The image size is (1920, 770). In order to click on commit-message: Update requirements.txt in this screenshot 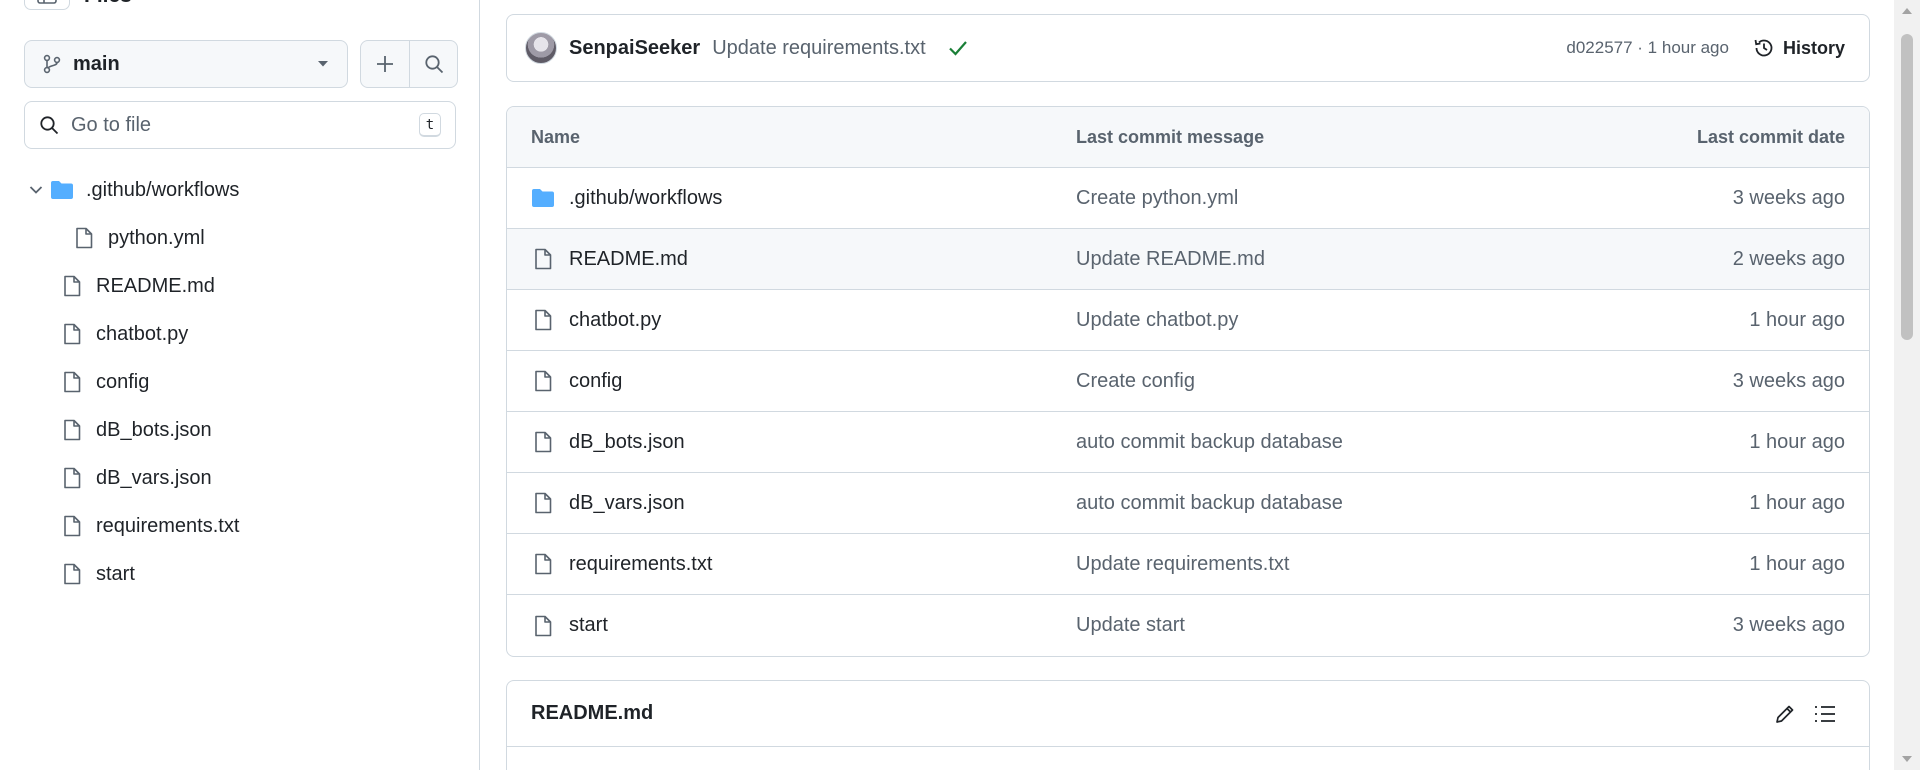, I will do `click(818, 48)`.